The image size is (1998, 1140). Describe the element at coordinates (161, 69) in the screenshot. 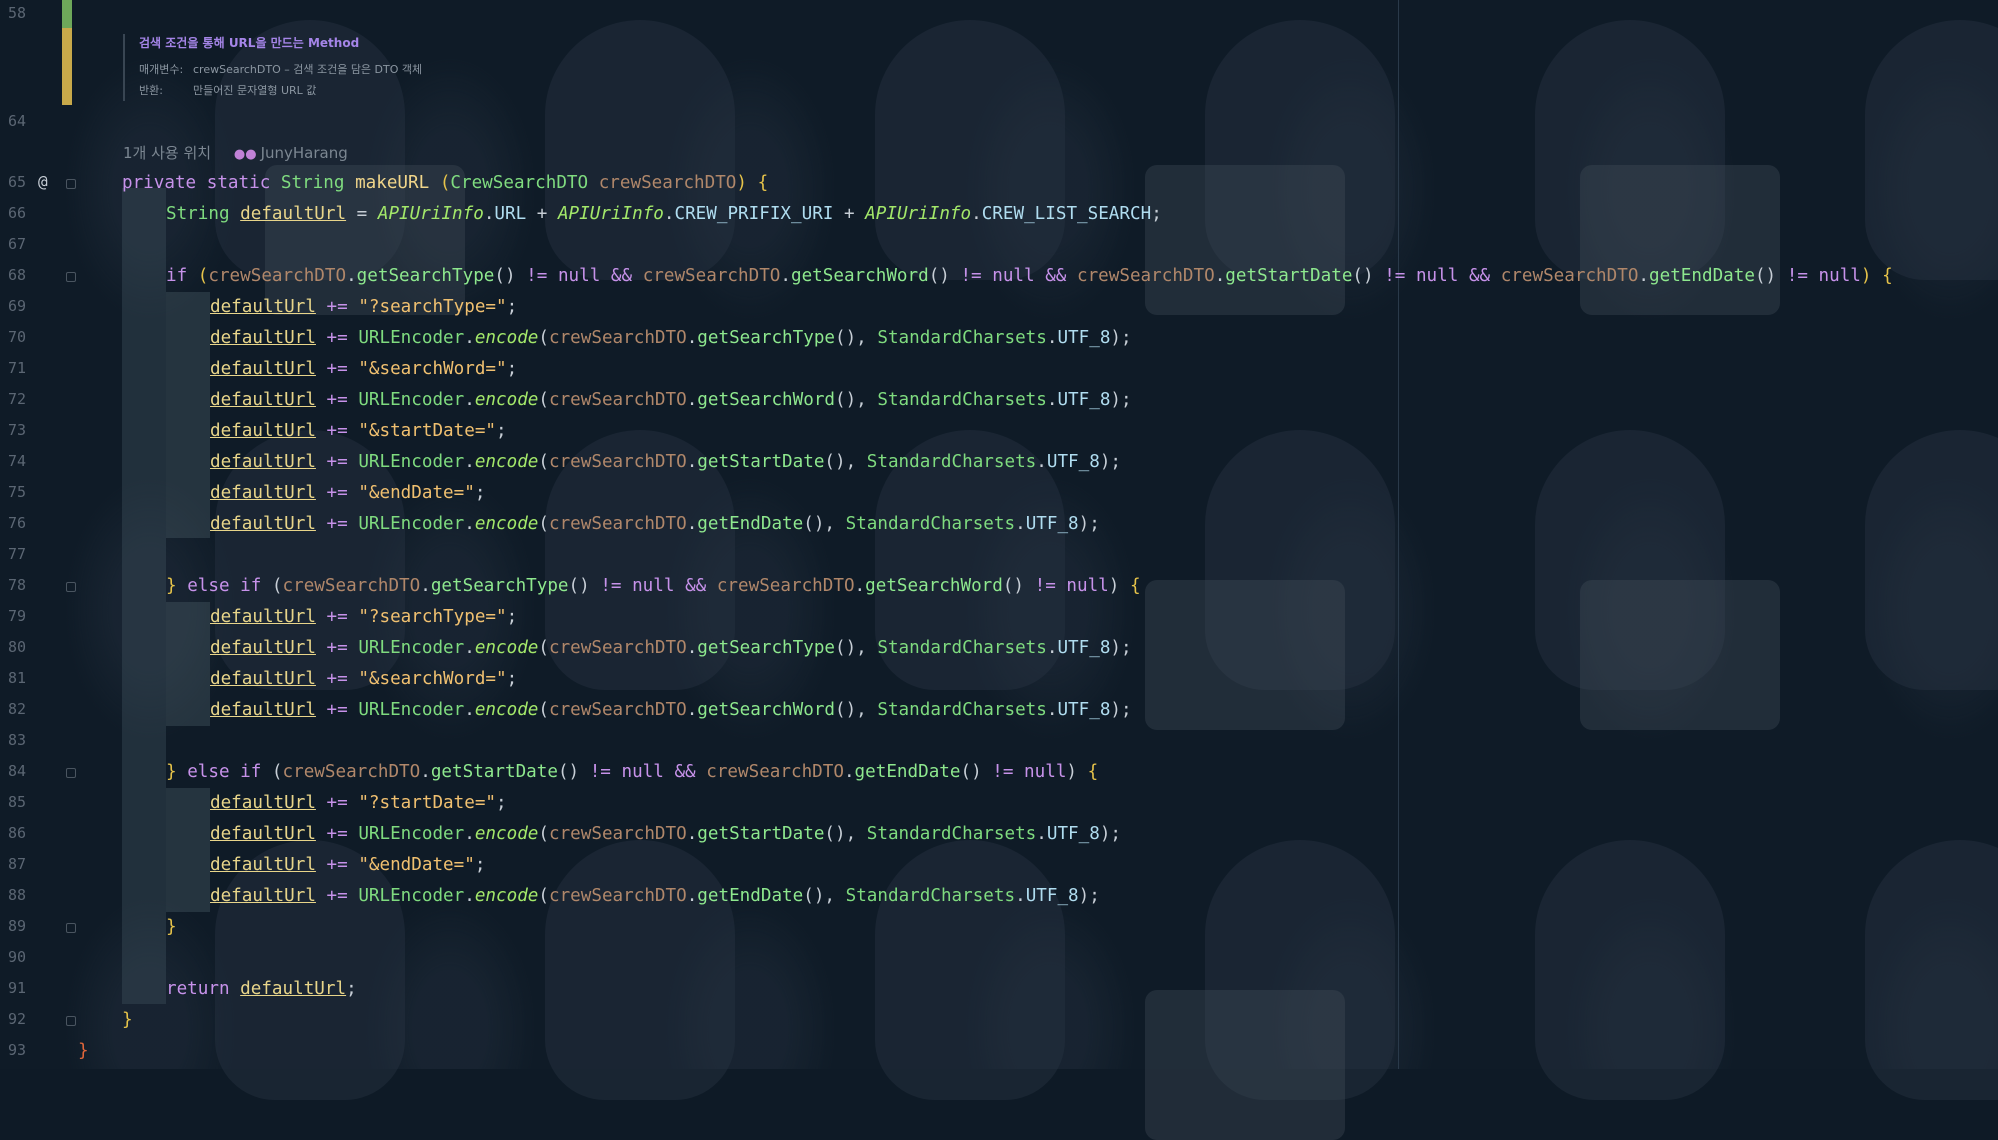

I see `doc-param-key: 매개변수:` at that location.